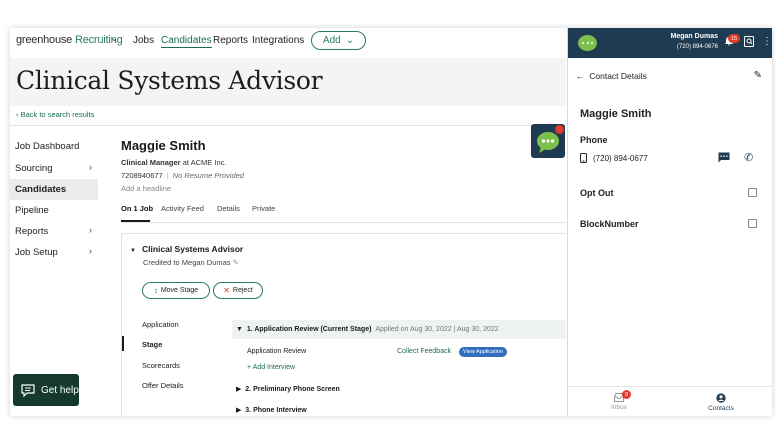 The height and width of the screenshot is (439, 780). What do you see at coordinates (236, 262) in the screenshot?
I see `pencil-icon: ✎` at bounding box center [236, 262].